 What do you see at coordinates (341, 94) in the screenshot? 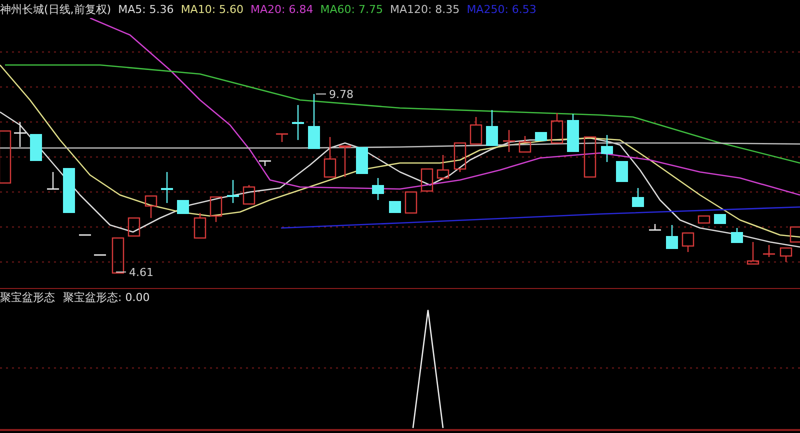
I see `price-label: 9.78` at bounding box center [341, 94].